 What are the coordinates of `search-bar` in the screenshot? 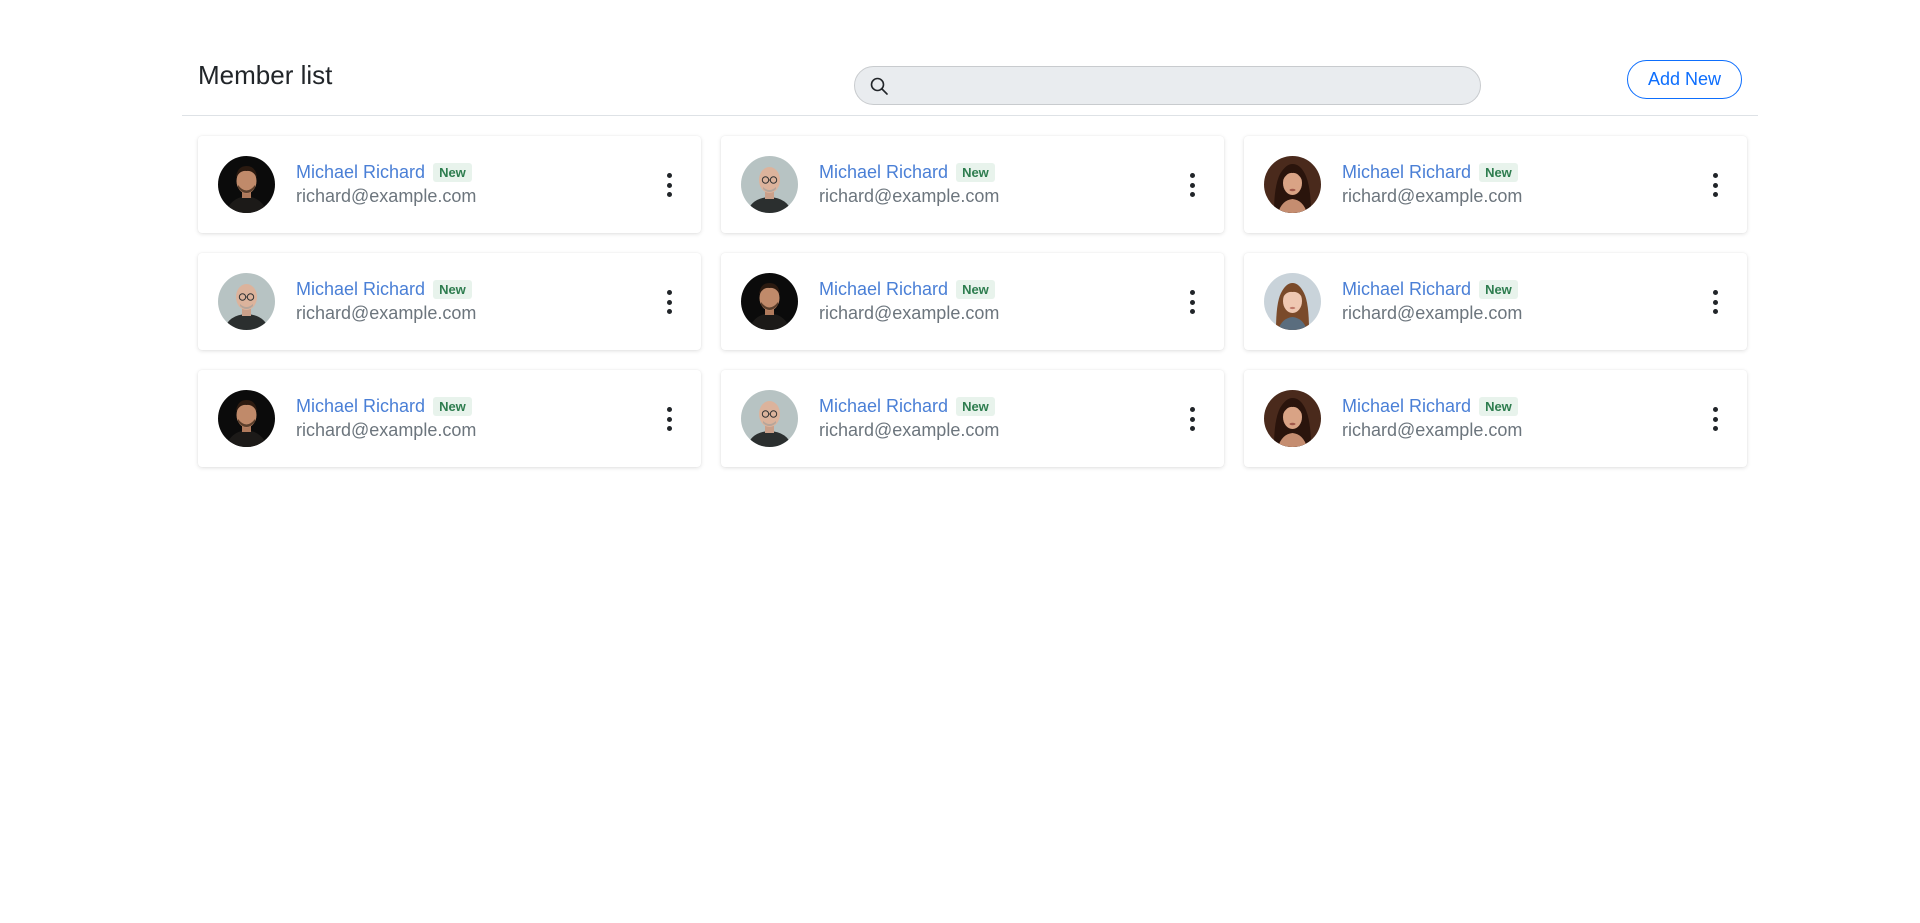 It's located at (1167, 85).